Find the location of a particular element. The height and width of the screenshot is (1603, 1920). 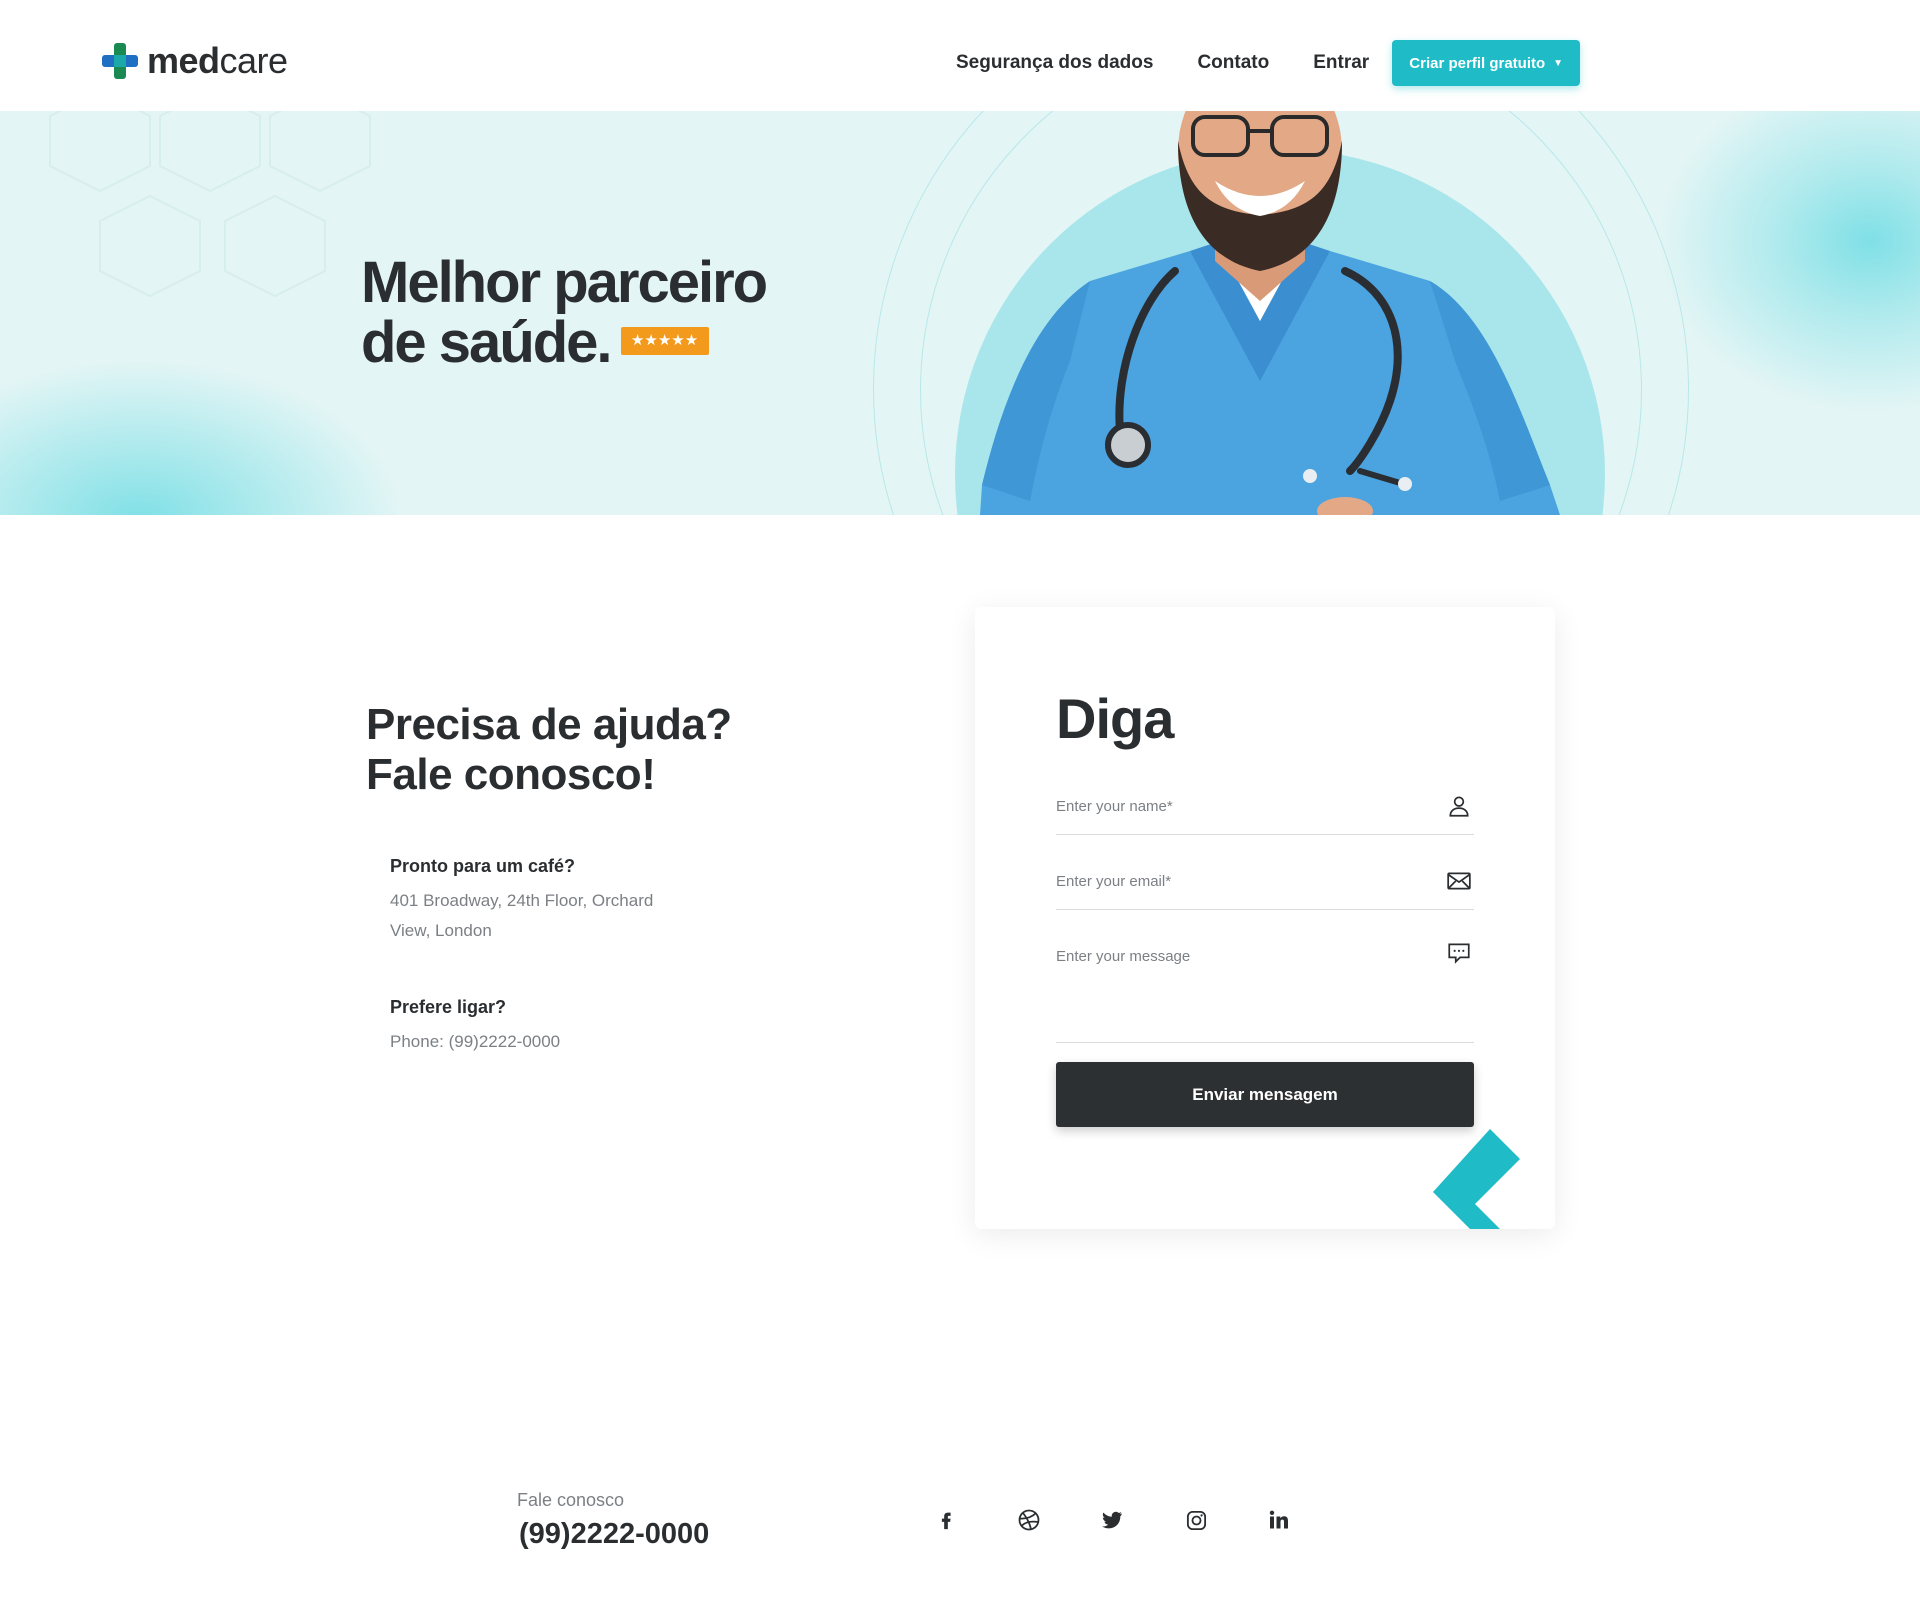

email-field: Enter your email* is located at coordinates (1265, 883).